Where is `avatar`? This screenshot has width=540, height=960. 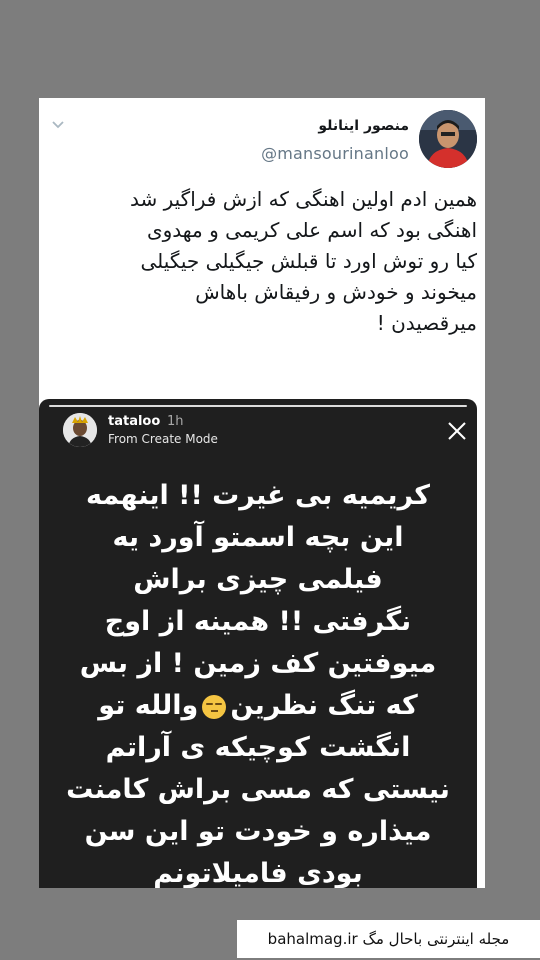
avatar is located at coordinates (448, 139).